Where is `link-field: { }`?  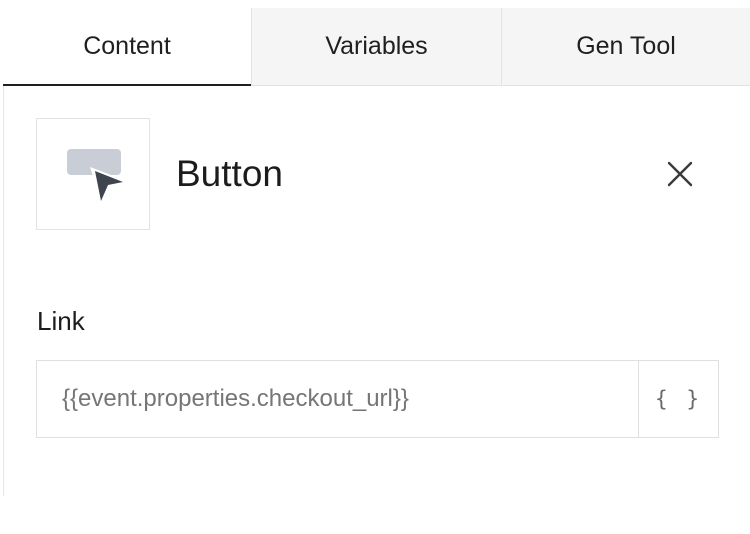 link-field: { } is located at coordinates (377, 399).